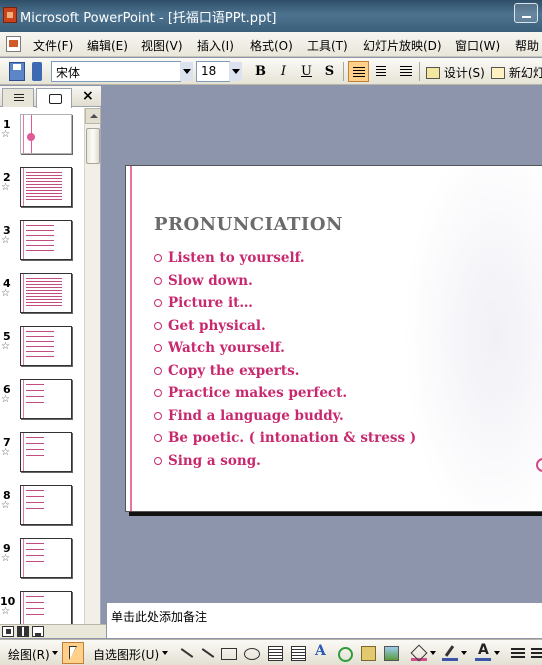  Describe the element at coordinates (17, 71) in the screenshot. I see `save-icon` at that location.